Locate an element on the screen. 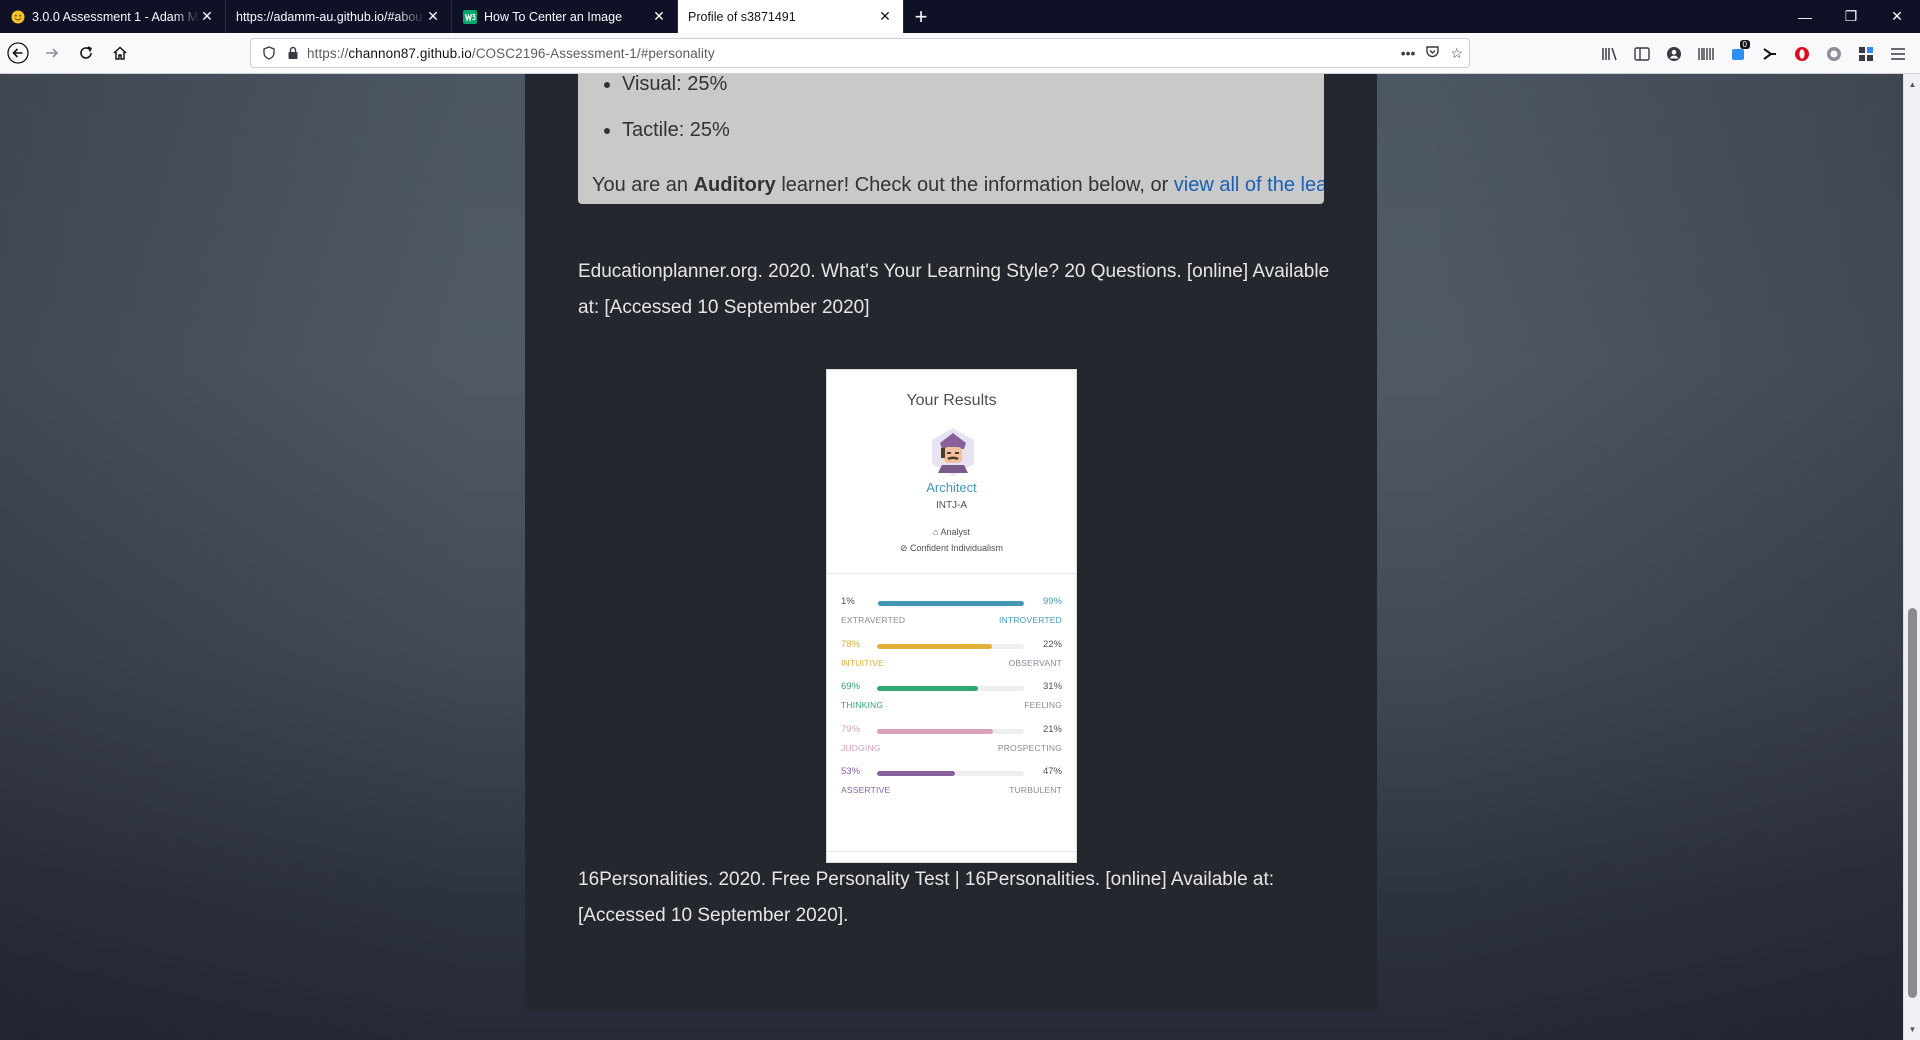 This screenshot has height=1040, width=1920. card-divider is located at coordinates (951, 573).